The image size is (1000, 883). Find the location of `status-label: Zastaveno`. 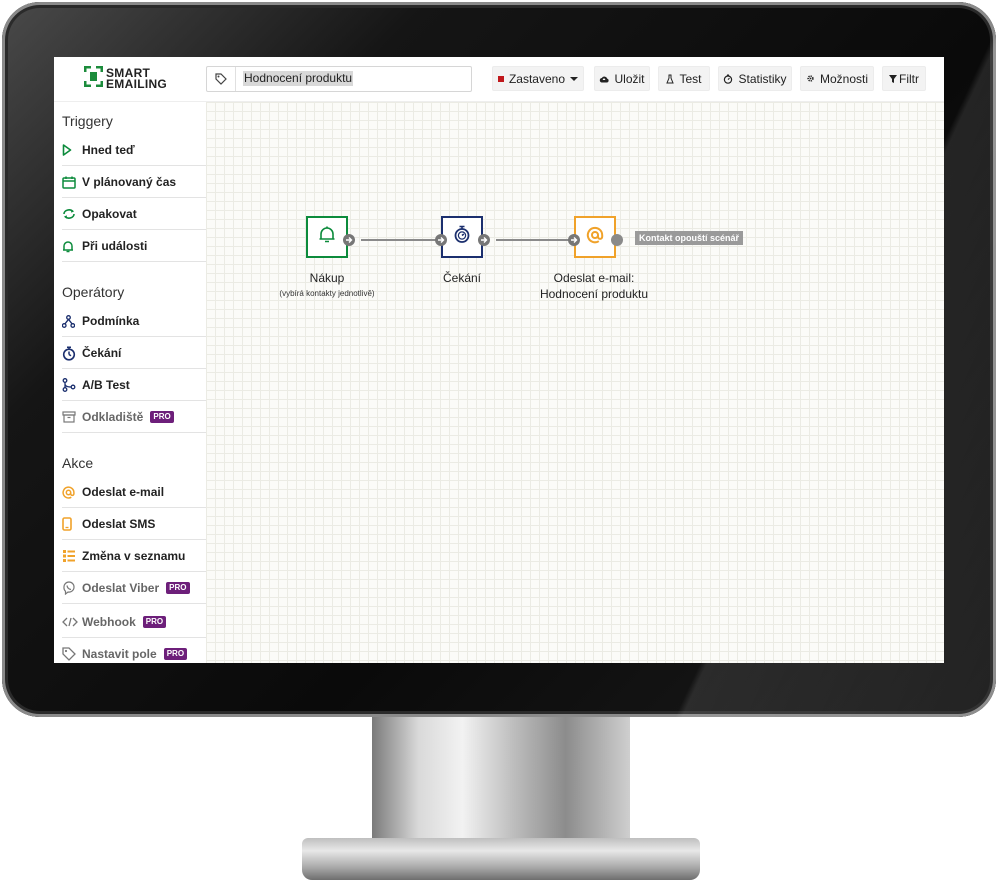

status-label: Zastaveno is located at coordinates (537, 78).